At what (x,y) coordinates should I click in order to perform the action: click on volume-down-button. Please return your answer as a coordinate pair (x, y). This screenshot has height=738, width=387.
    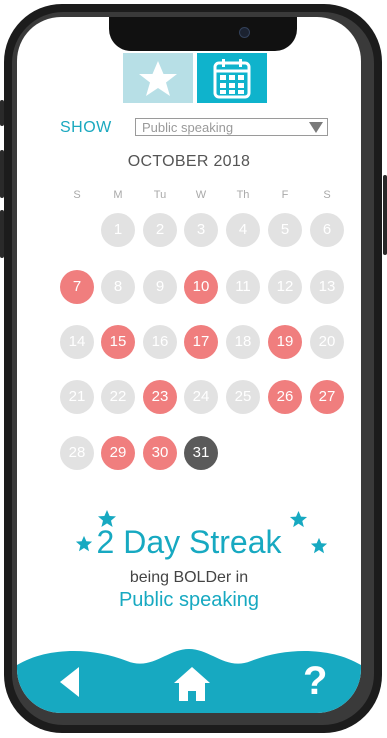
    Looking at the image, I should click on (2, 234).